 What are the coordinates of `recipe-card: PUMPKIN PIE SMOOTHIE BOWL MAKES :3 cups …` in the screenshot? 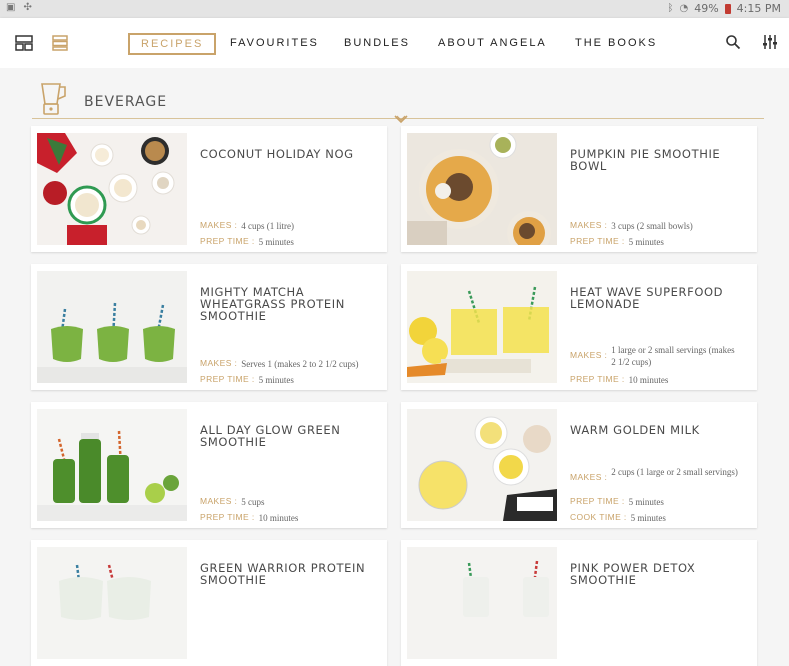 It's located at (579, 189).